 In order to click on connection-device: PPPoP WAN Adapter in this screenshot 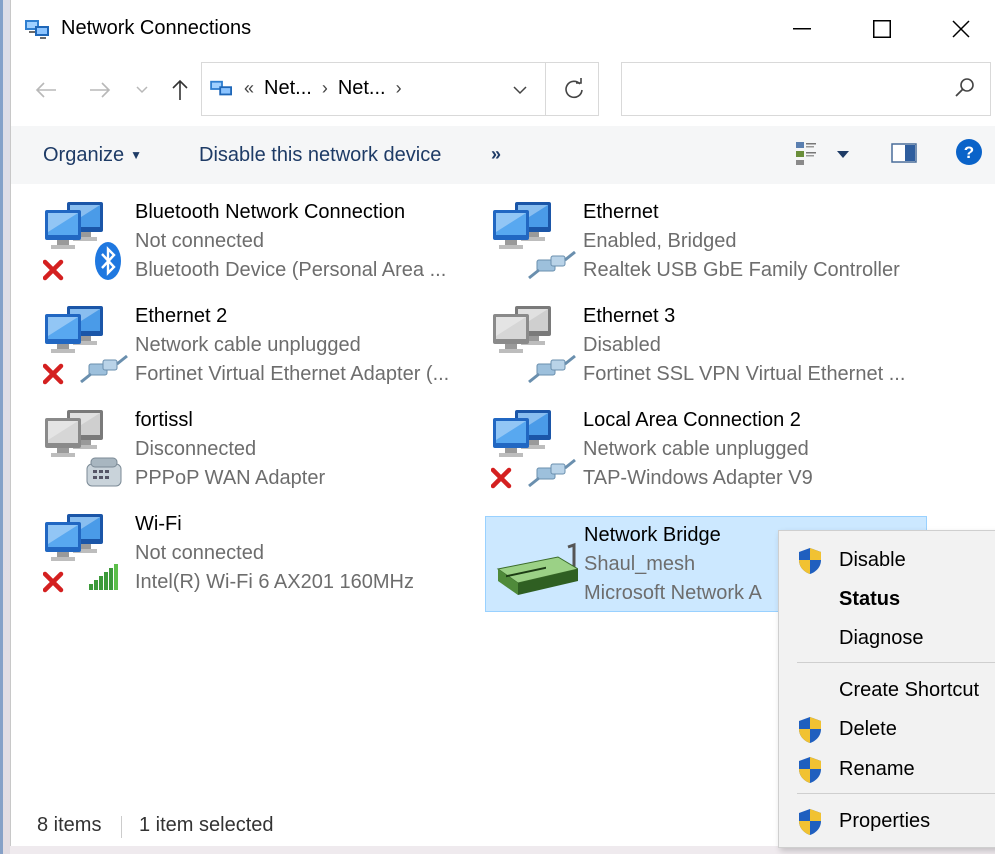, I will do `click(230, 478)`.